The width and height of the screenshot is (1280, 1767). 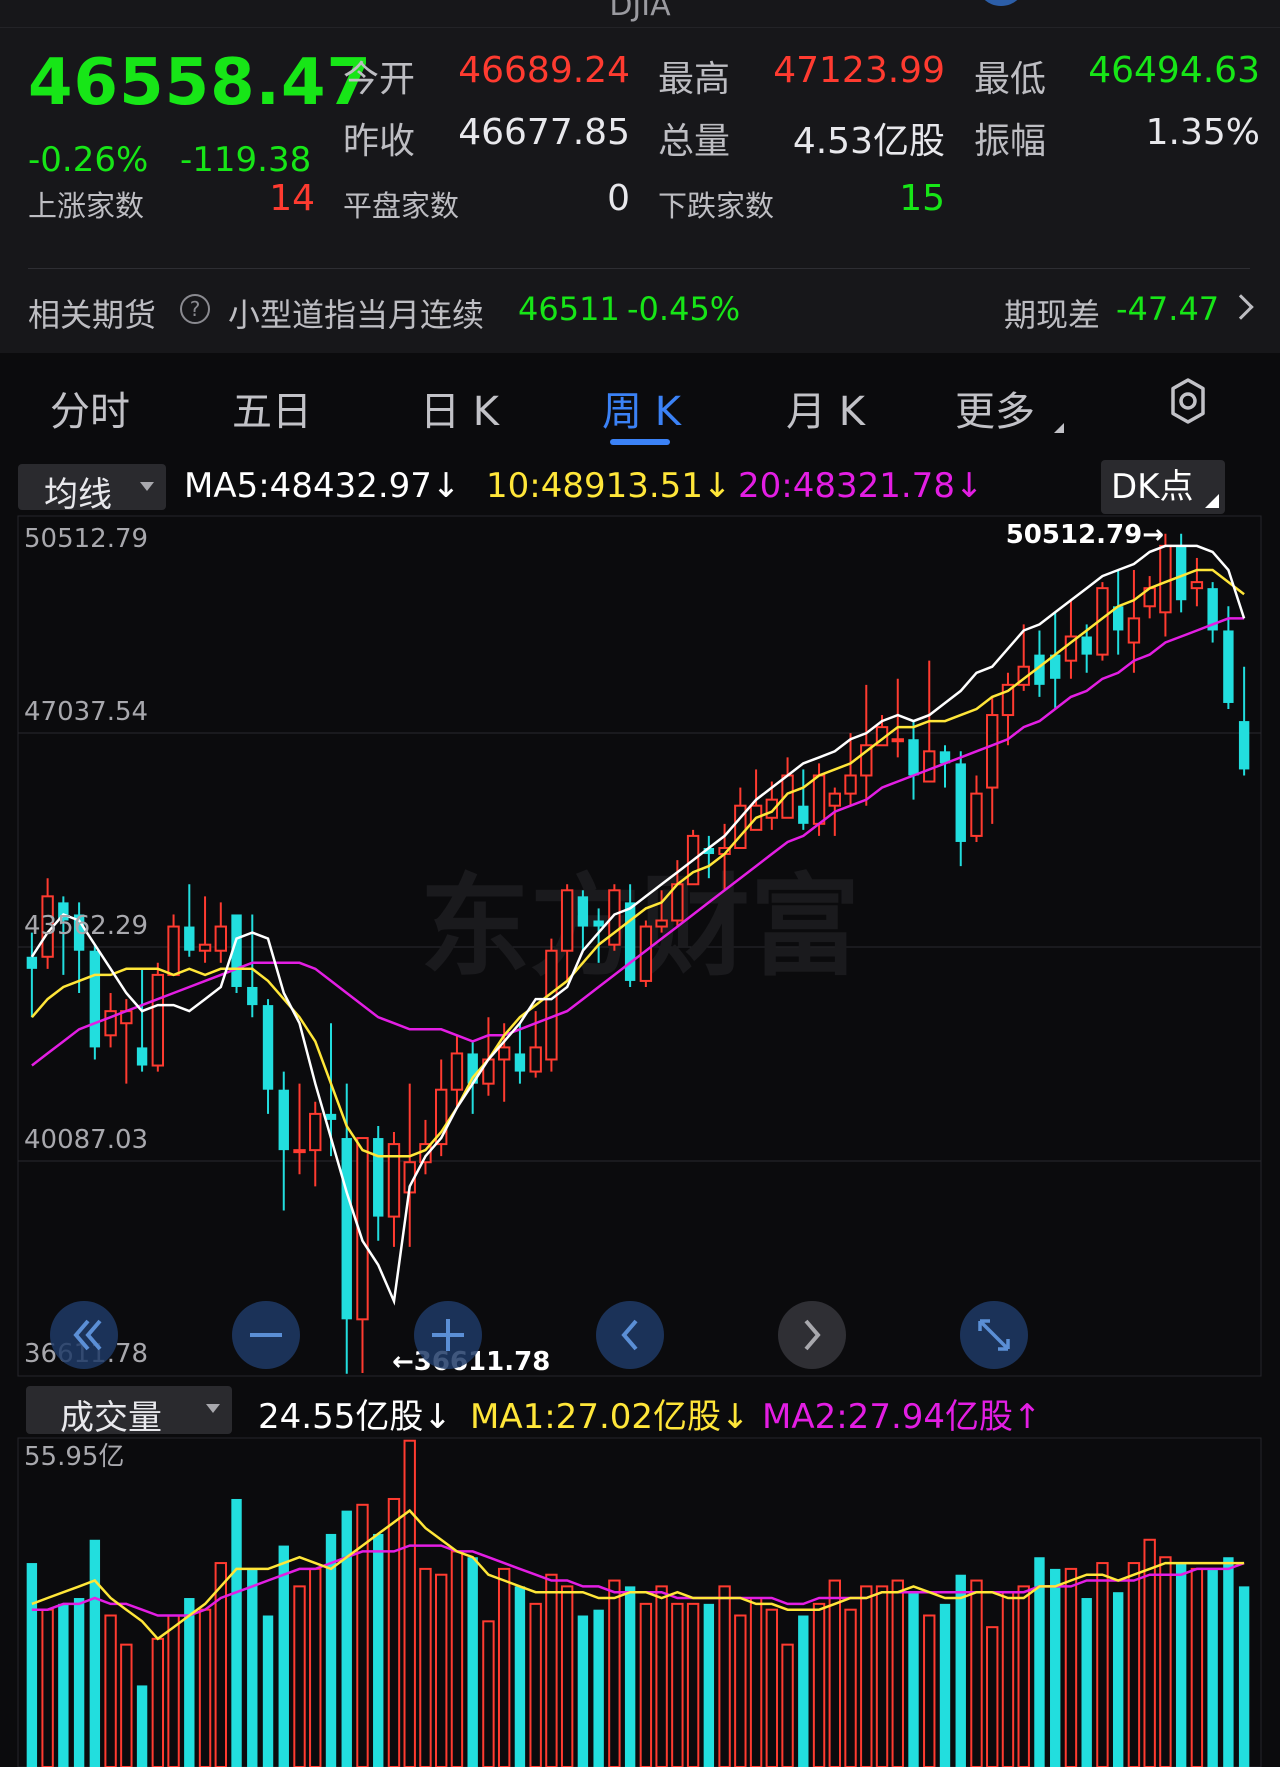 What do you see at coordinates (630, 1335) in the screenshot?
I see `prev-button` at bounding box center [630, 1335].